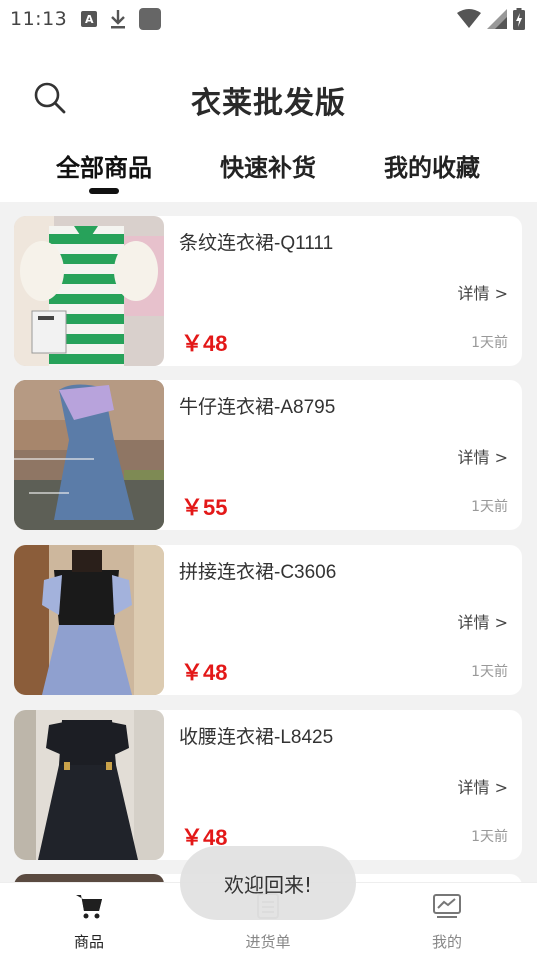 This screenshot has width=537, height=956. What do you see at coordinates (256, 737) in the screenshot?
I see `product-name: 收腰连衣裙-L8425` at bounding box center [256, 737].